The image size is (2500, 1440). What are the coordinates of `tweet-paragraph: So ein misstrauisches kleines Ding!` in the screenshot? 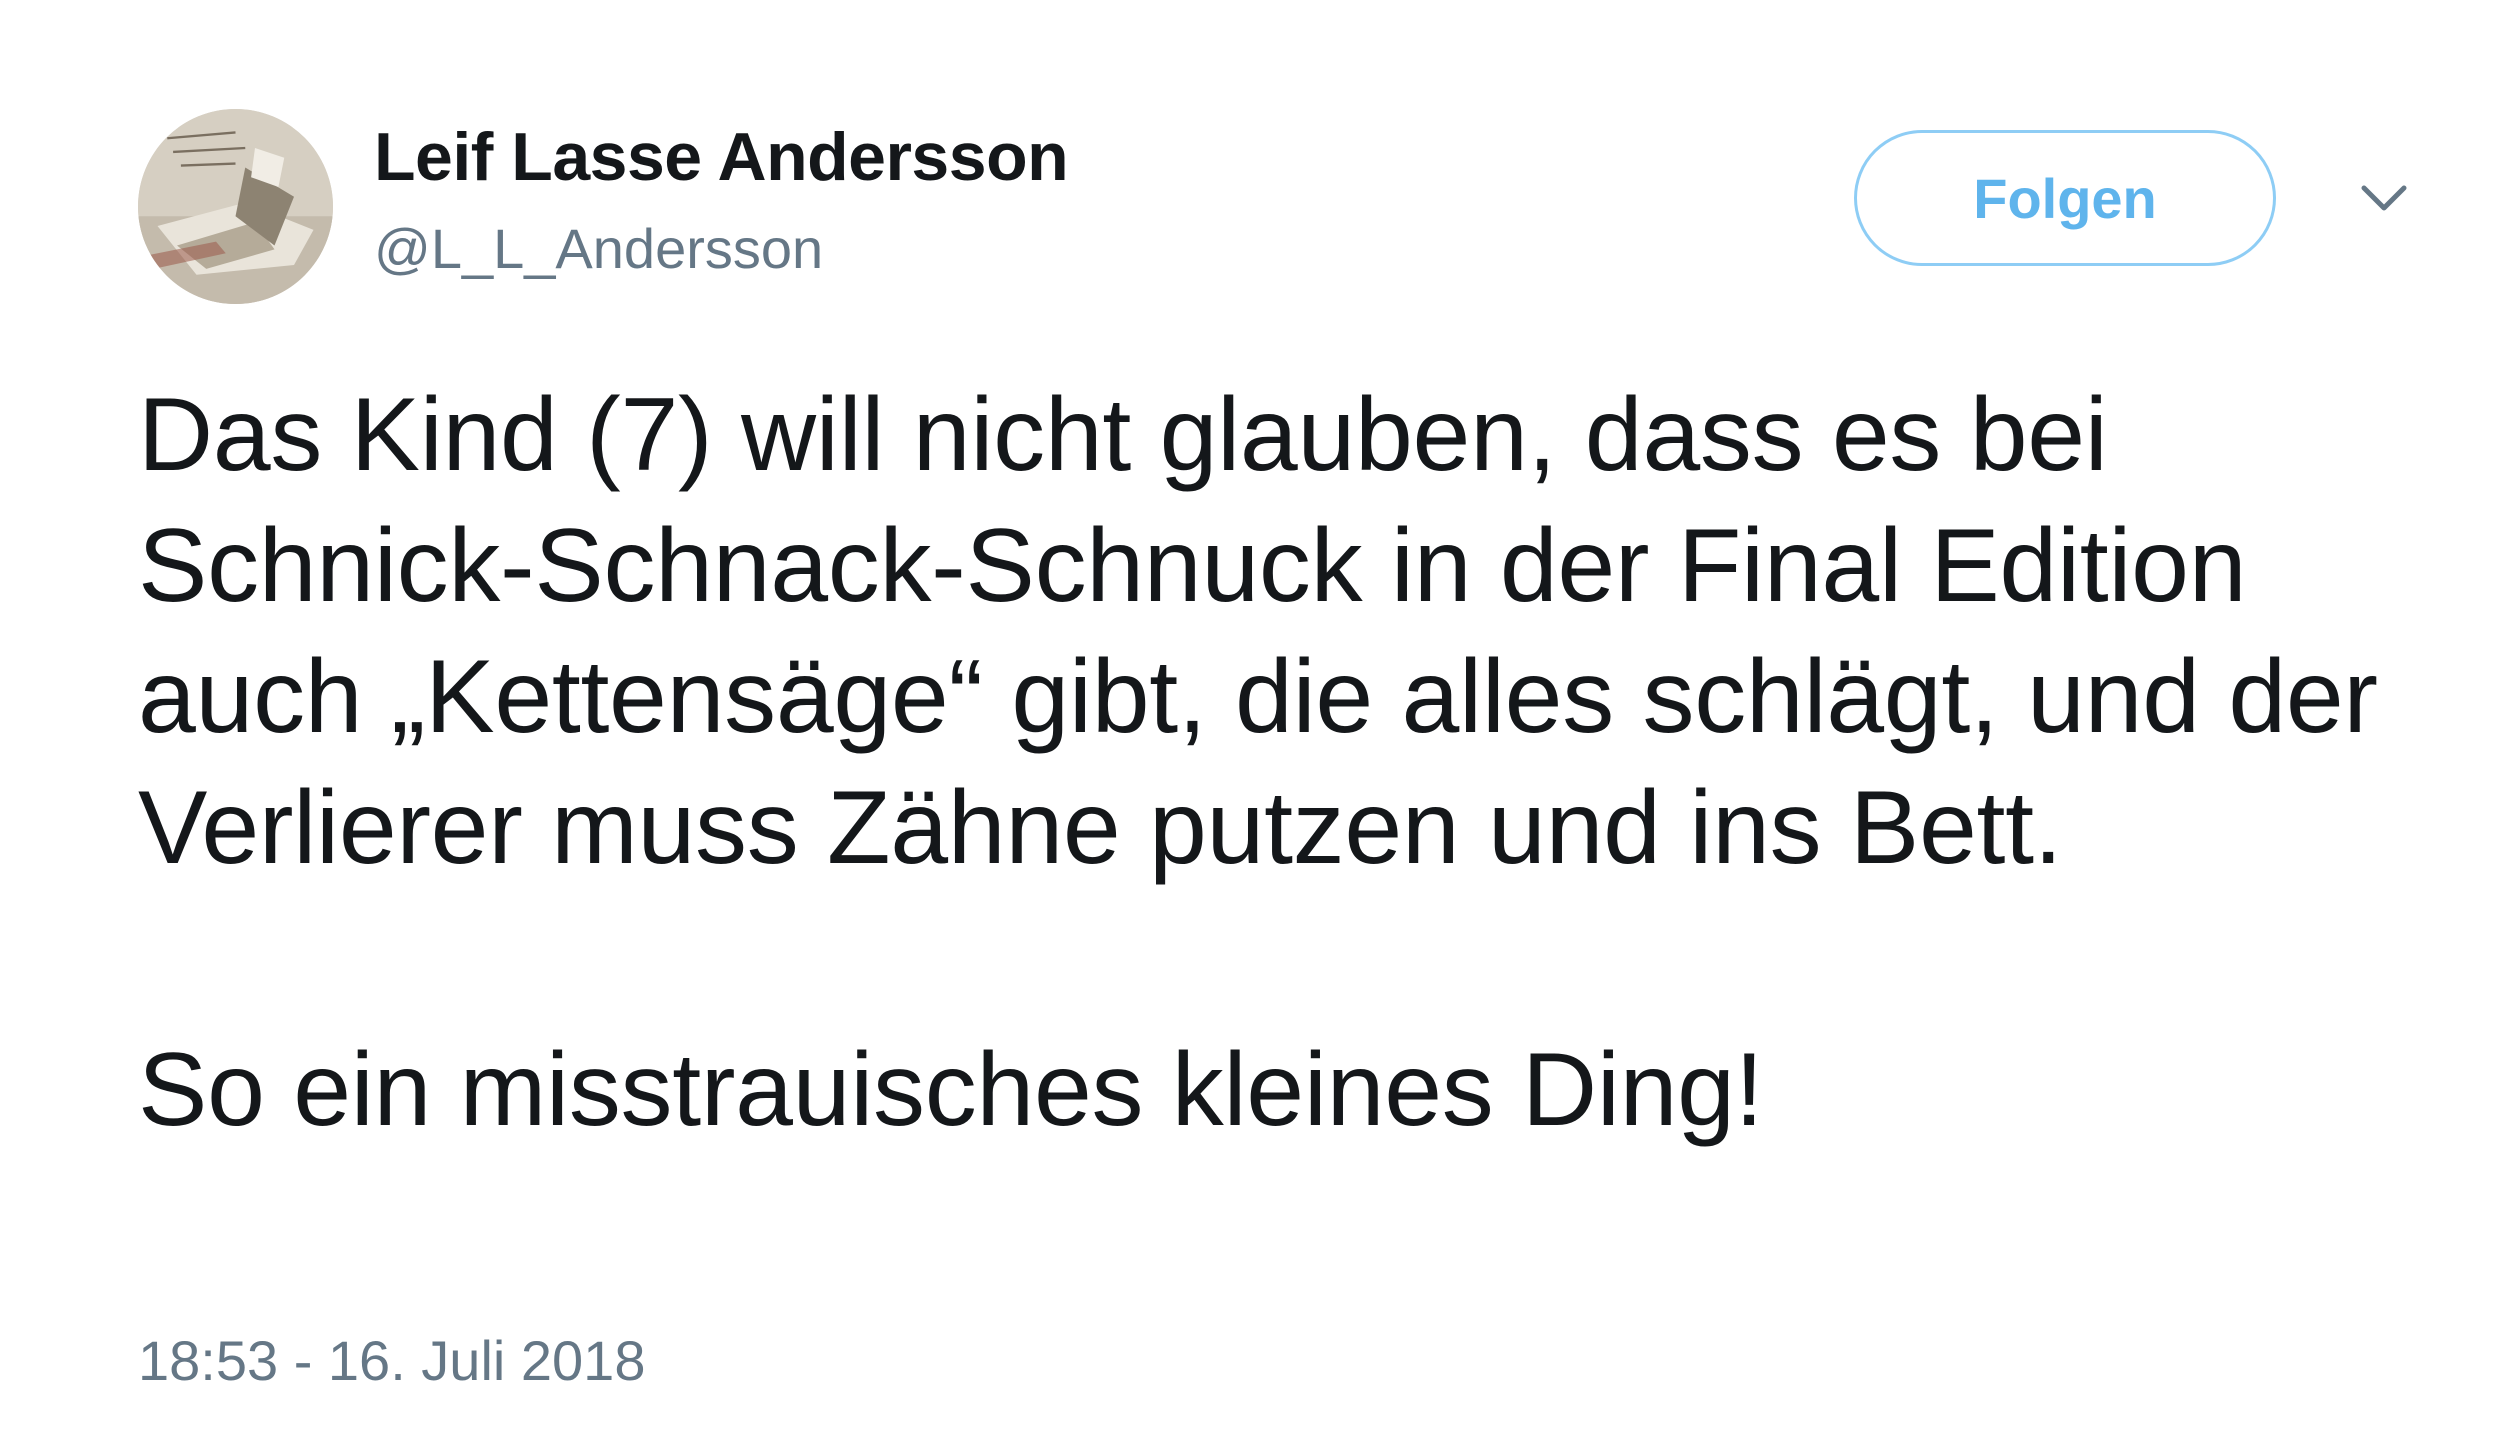 It's located at (951, 1090).